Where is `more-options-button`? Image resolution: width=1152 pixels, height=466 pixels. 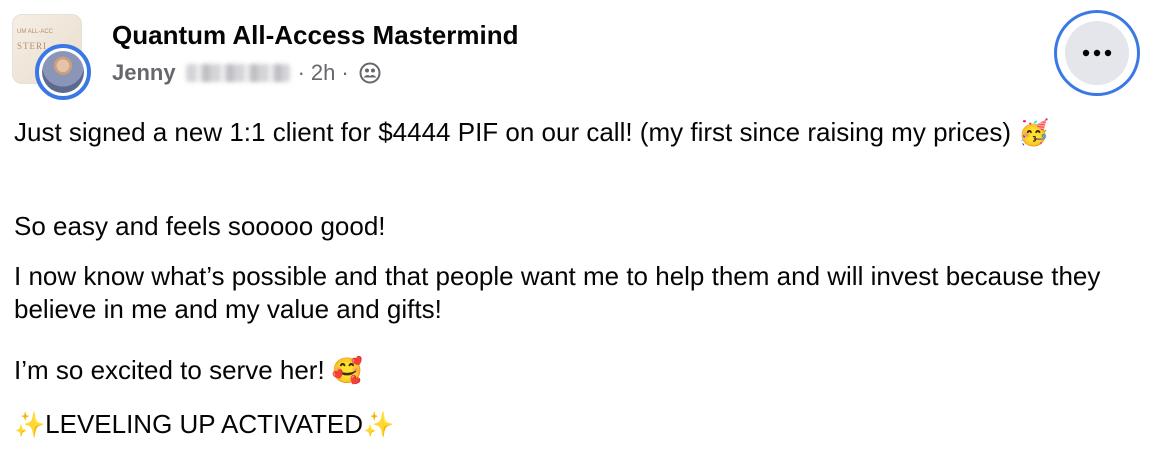
more-options-button is located at coordinates (1097, 53).